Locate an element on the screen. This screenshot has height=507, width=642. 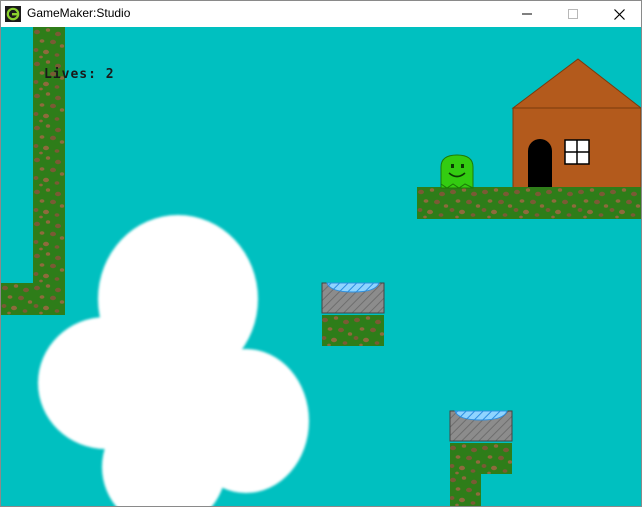
grass-ledge is located at coordinates (33, 299).